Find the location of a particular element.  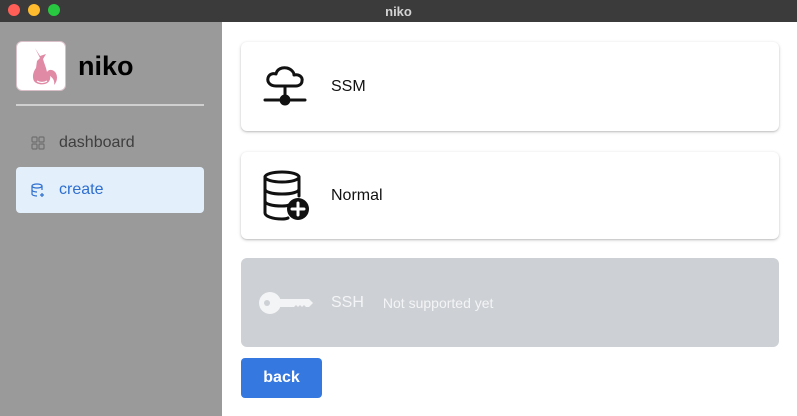

minimize-window-button is located at coordinates (34, 10).